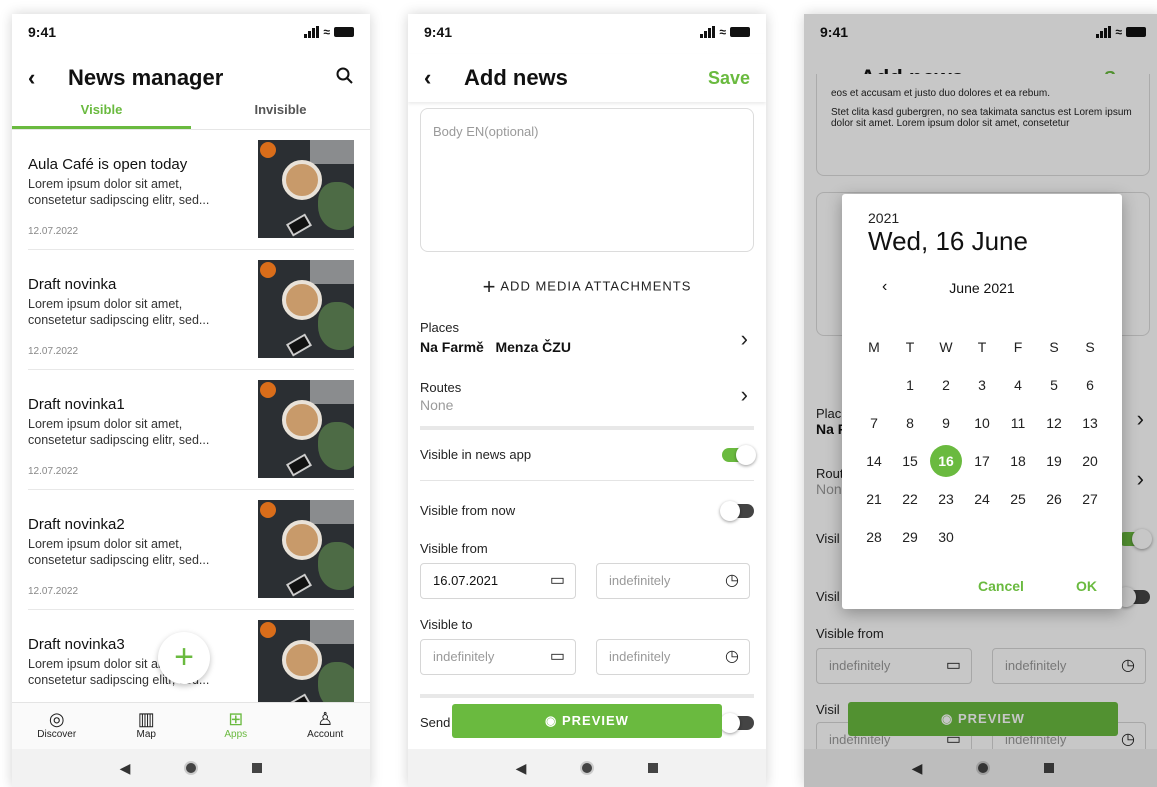 The width and height of the screenshot is (1157, 787). Describe the element at coordinates (1054, 461) in the screenshot. I see `calendar-day: 19` at that location.